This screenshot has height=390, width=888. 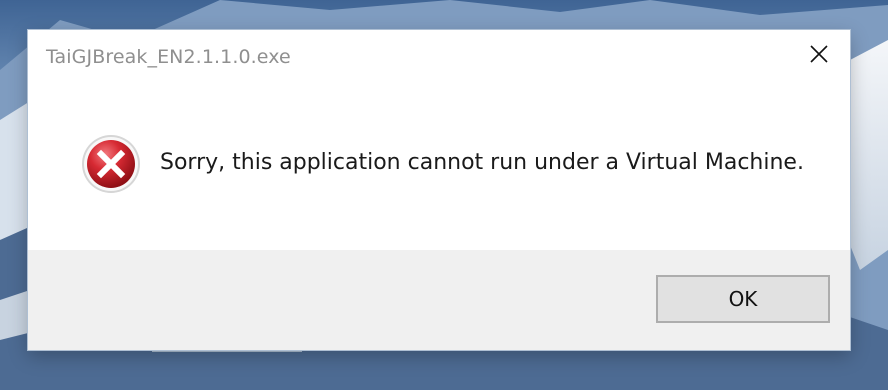 What do you see at coordinates (111, 164) in the screenshot?
I see `error-icon` at bounding box center [111, 164].